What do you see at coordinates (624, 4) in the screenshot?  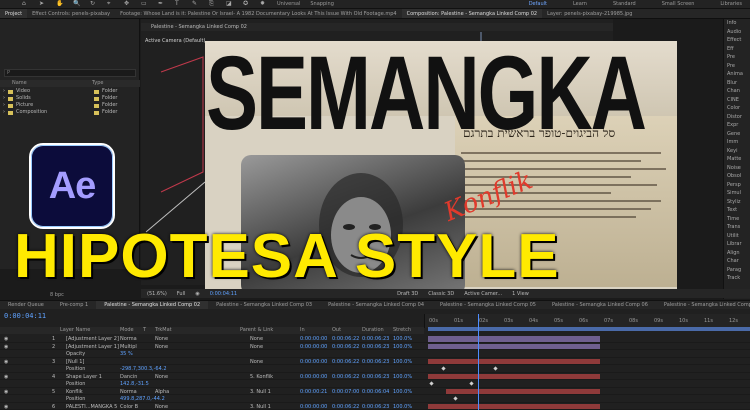 I see `workspace-standard: Standard` at bounding box center [624, 4].